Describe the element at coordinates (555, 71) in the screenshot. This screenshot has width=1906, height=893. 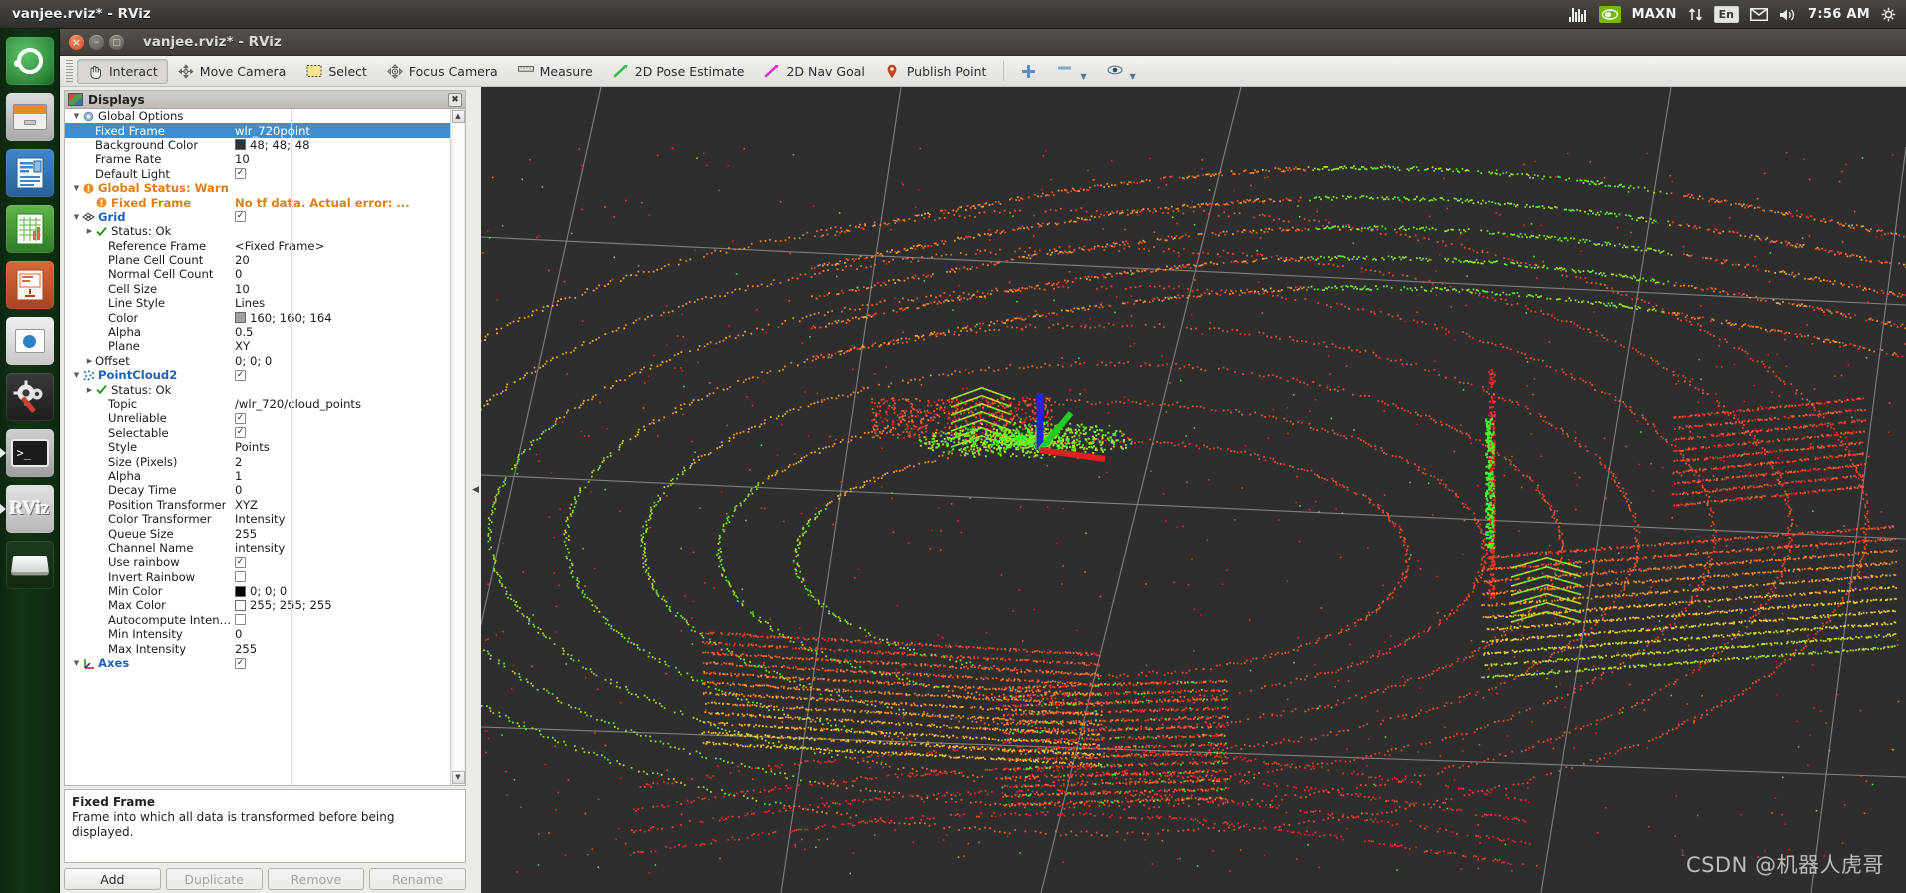
I see `tool-measure-button: Measure` at that location.